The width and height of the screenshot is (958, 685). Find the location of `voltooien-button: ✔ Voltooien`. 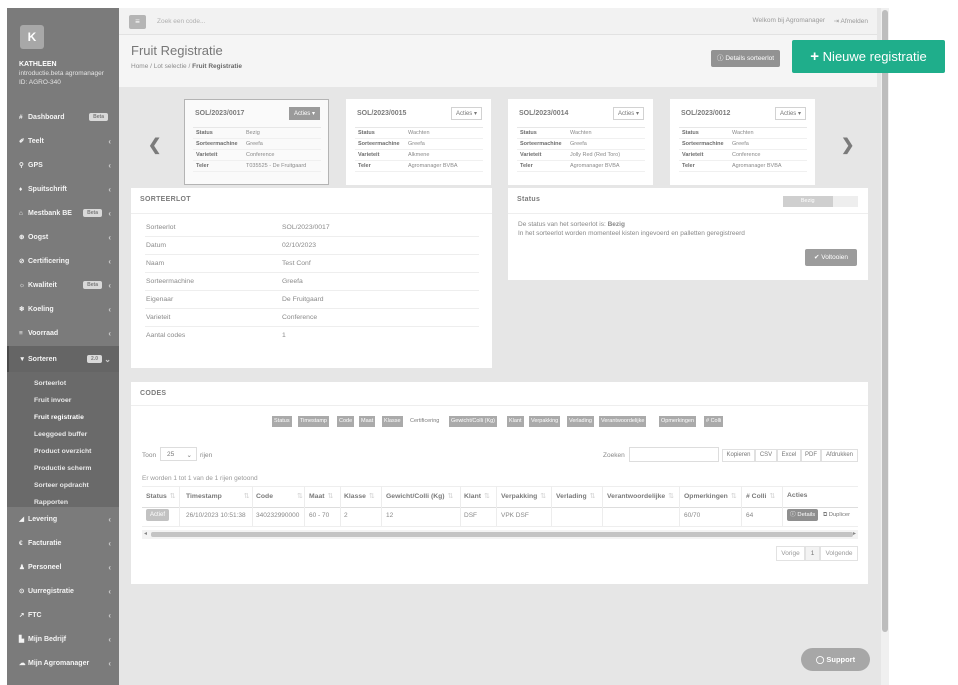

voltooien-button: ✔ Voltooien is located at coordinates (831, 257).